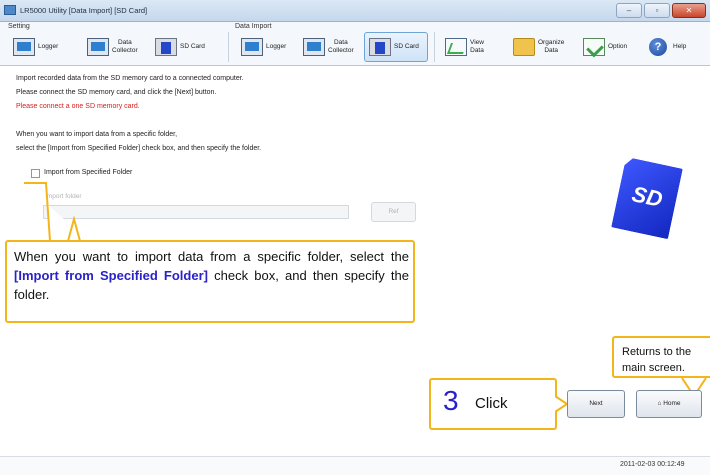  Describe the element at coordinates (78, 106) in the screenshot. I see `warning-text: Please connect a one SD memory card.` at that location.